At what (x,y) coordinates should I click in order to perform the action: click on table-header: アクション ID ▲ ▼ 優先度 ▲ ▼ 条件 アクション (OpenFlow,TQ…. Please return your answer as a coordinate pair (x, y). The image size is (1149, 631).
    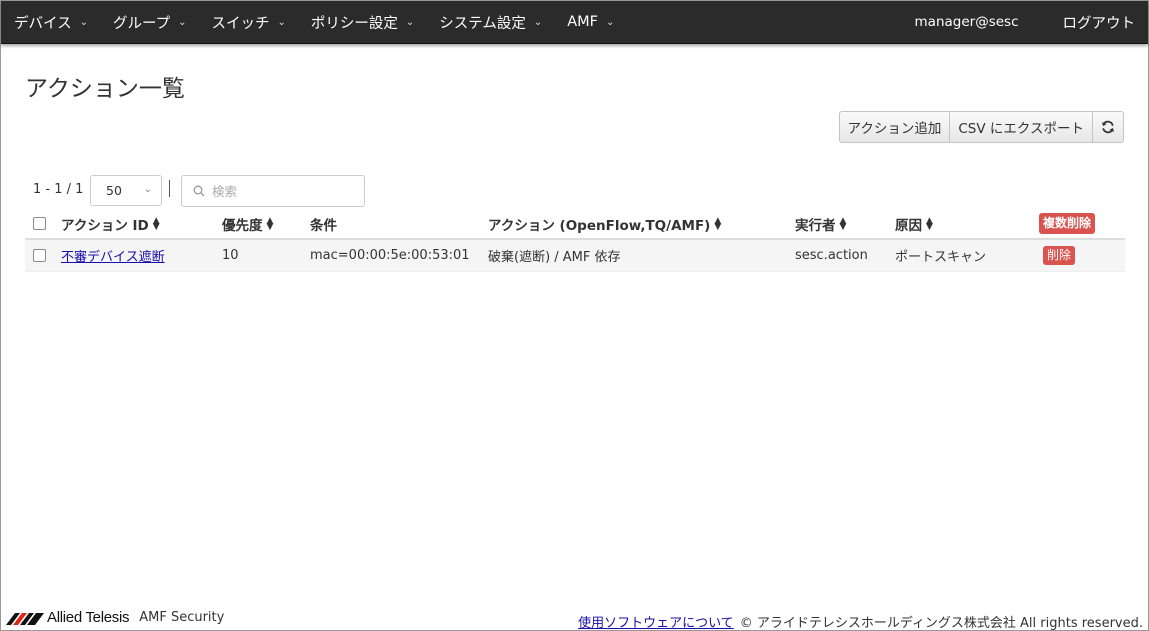
    Looking at the image, I should click on (575, 224).